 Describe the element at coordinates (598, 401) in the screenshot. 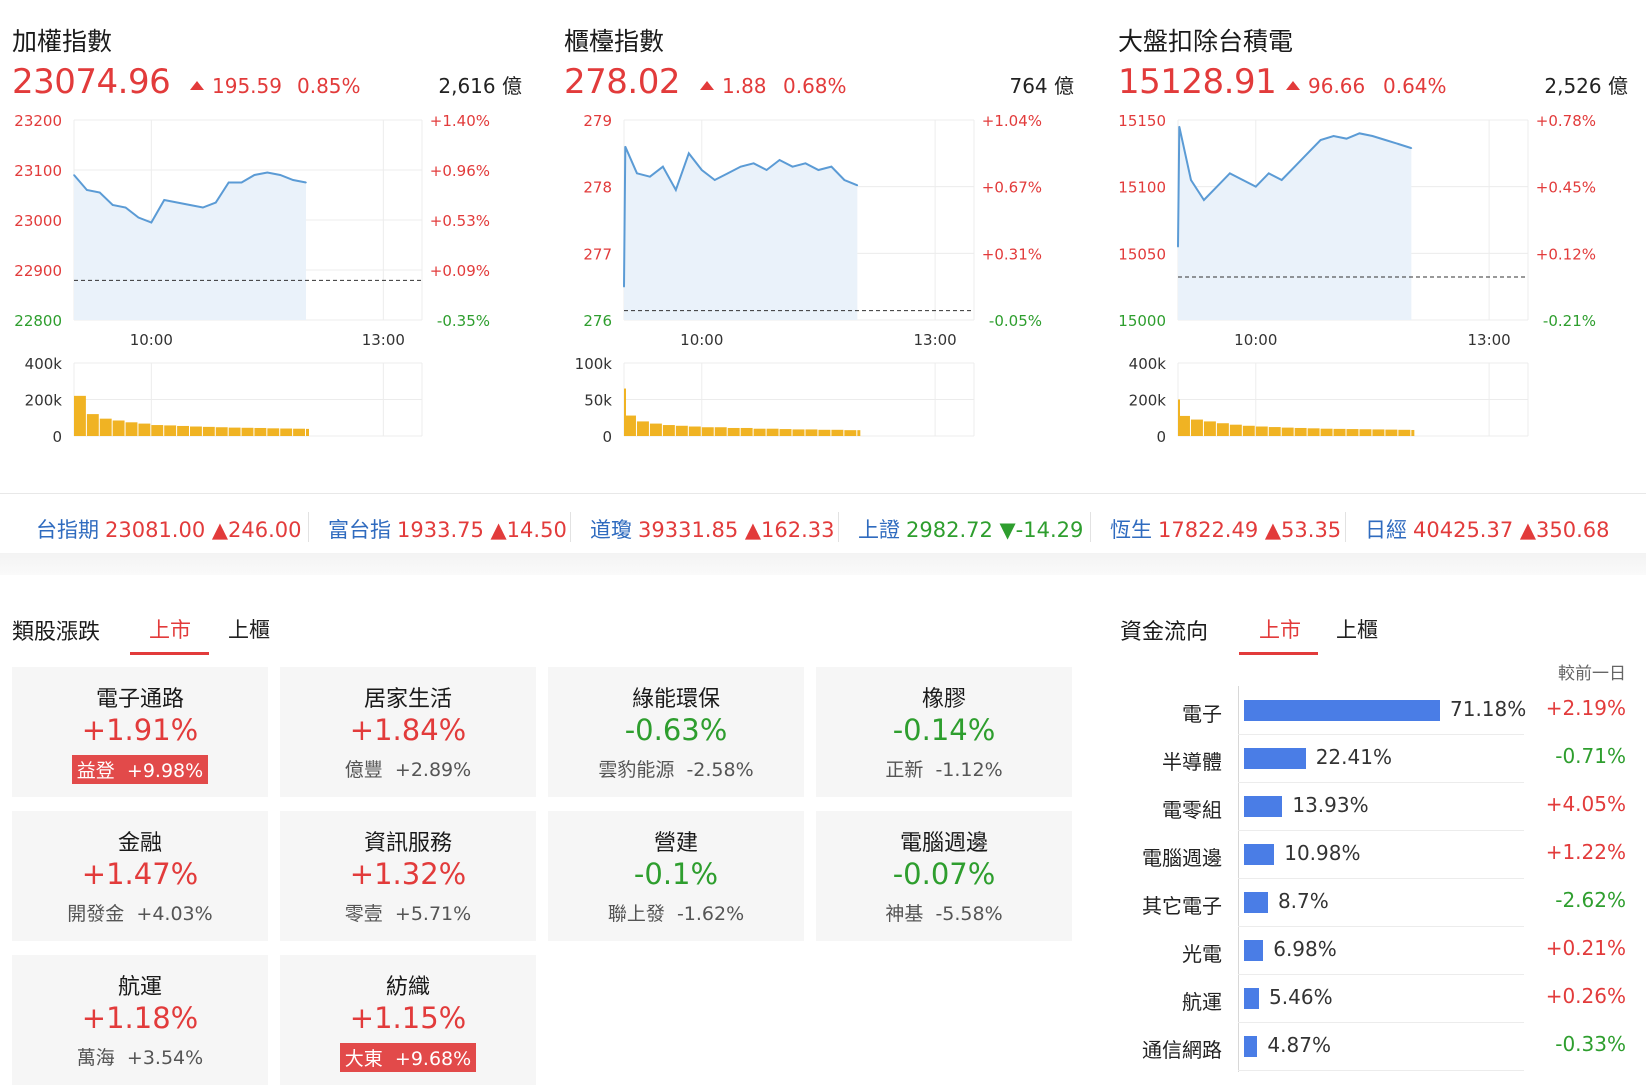

I see `volume-tick-label: 50k` at that location.